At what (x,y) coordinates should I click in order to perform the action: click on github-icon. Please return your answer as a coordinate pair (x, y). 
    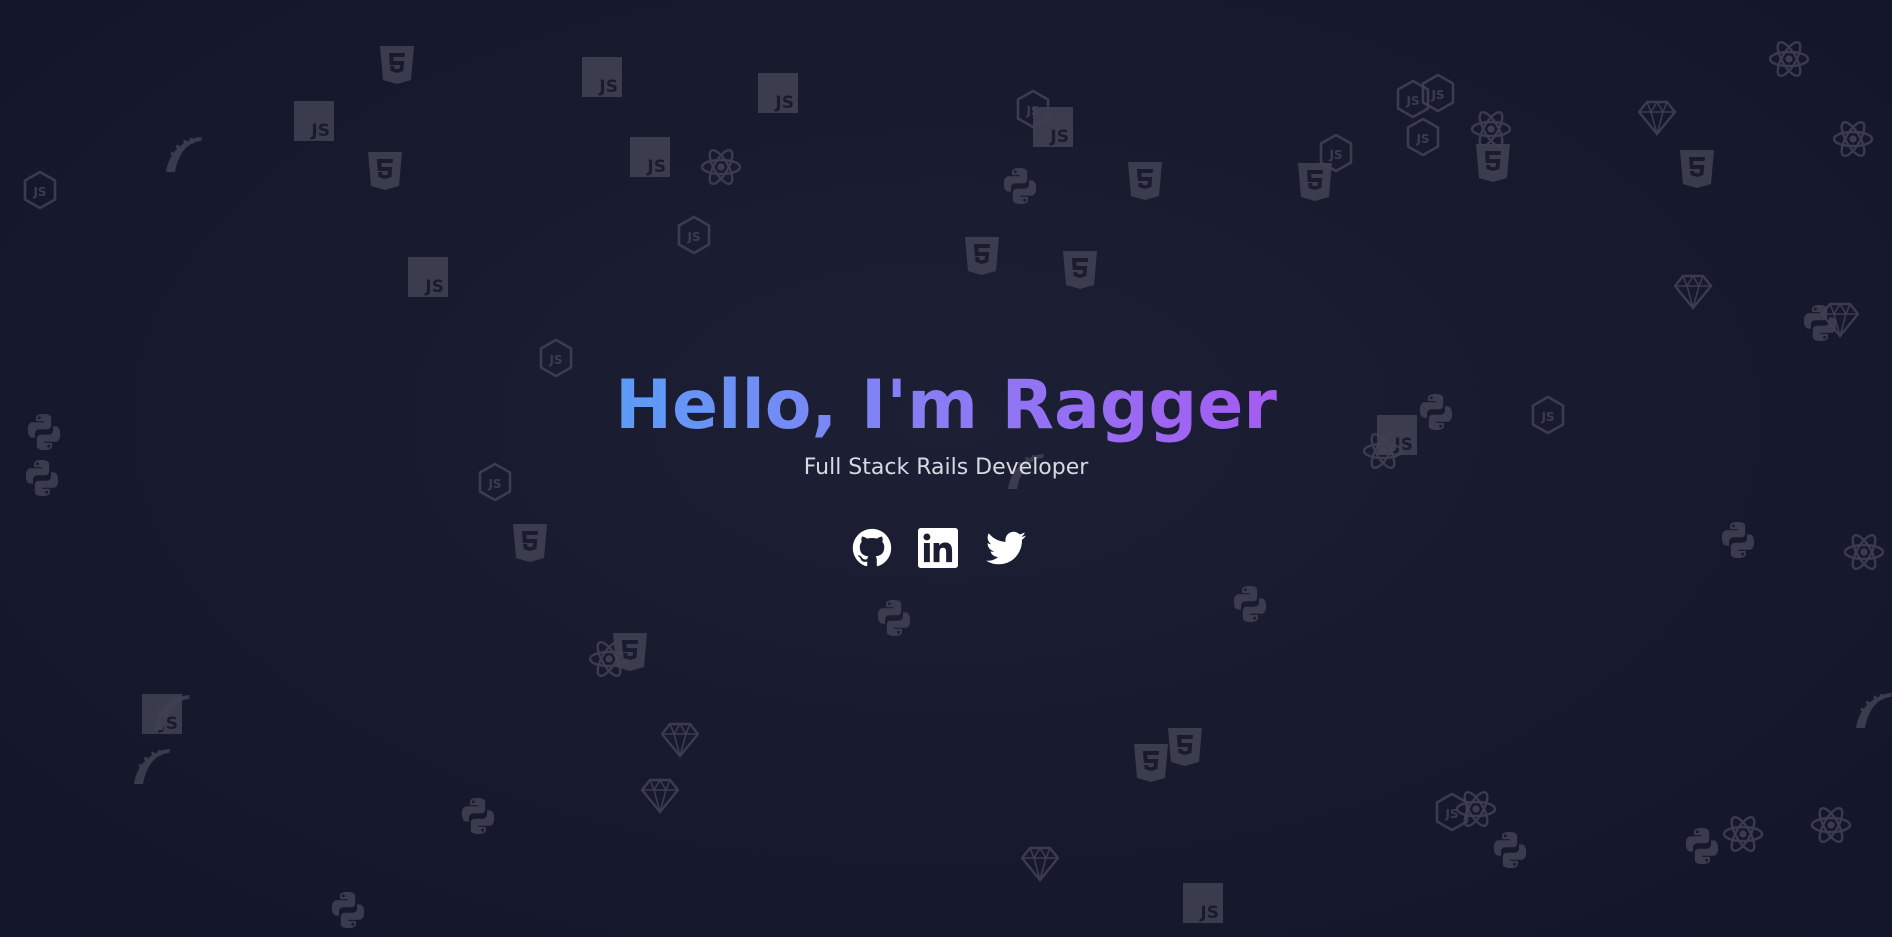
    Looking at the image, I should click on (872, 547).